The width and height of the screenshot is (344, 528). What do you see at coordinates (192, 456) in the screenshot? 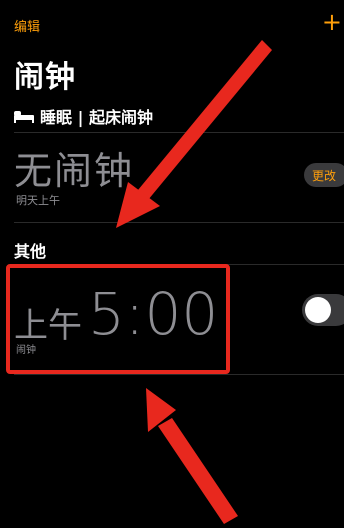
I see `annotation-arrow-lower` at bounding box center [192, 456].